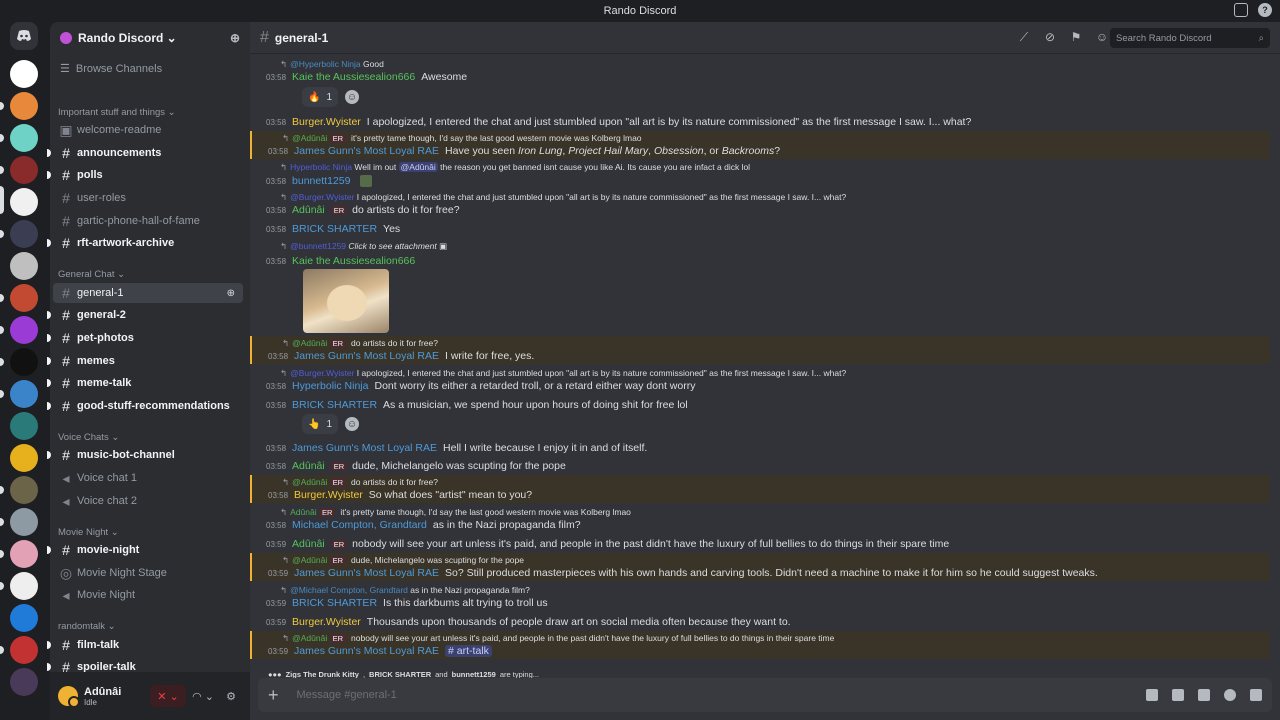 The height and width of the screenshot is (720, 1280). What do you see at coordinates (1178, 695) in the screenshot?
I see `gif-icon` at bounding box center [1178, 695].